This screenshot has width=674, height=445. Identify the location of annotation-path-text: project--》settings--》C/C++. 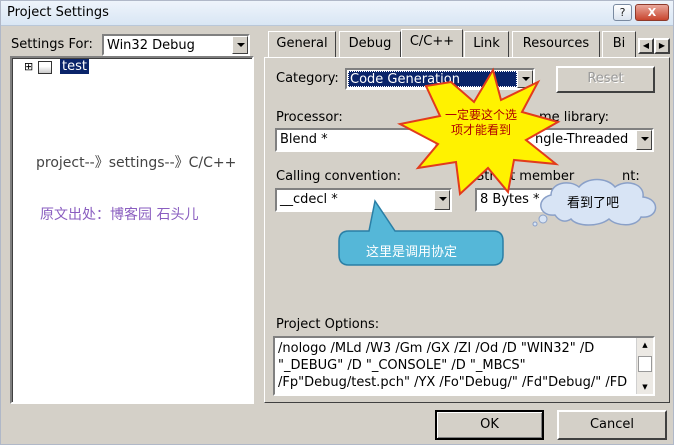
(136, 163).